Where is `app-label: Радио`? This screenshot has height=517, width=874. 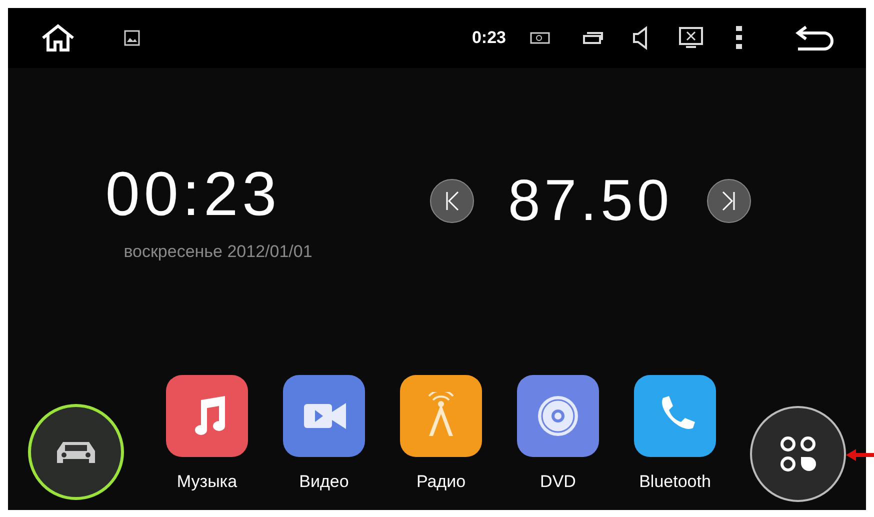 app-label: Радио is located at coordinates (441, 481).